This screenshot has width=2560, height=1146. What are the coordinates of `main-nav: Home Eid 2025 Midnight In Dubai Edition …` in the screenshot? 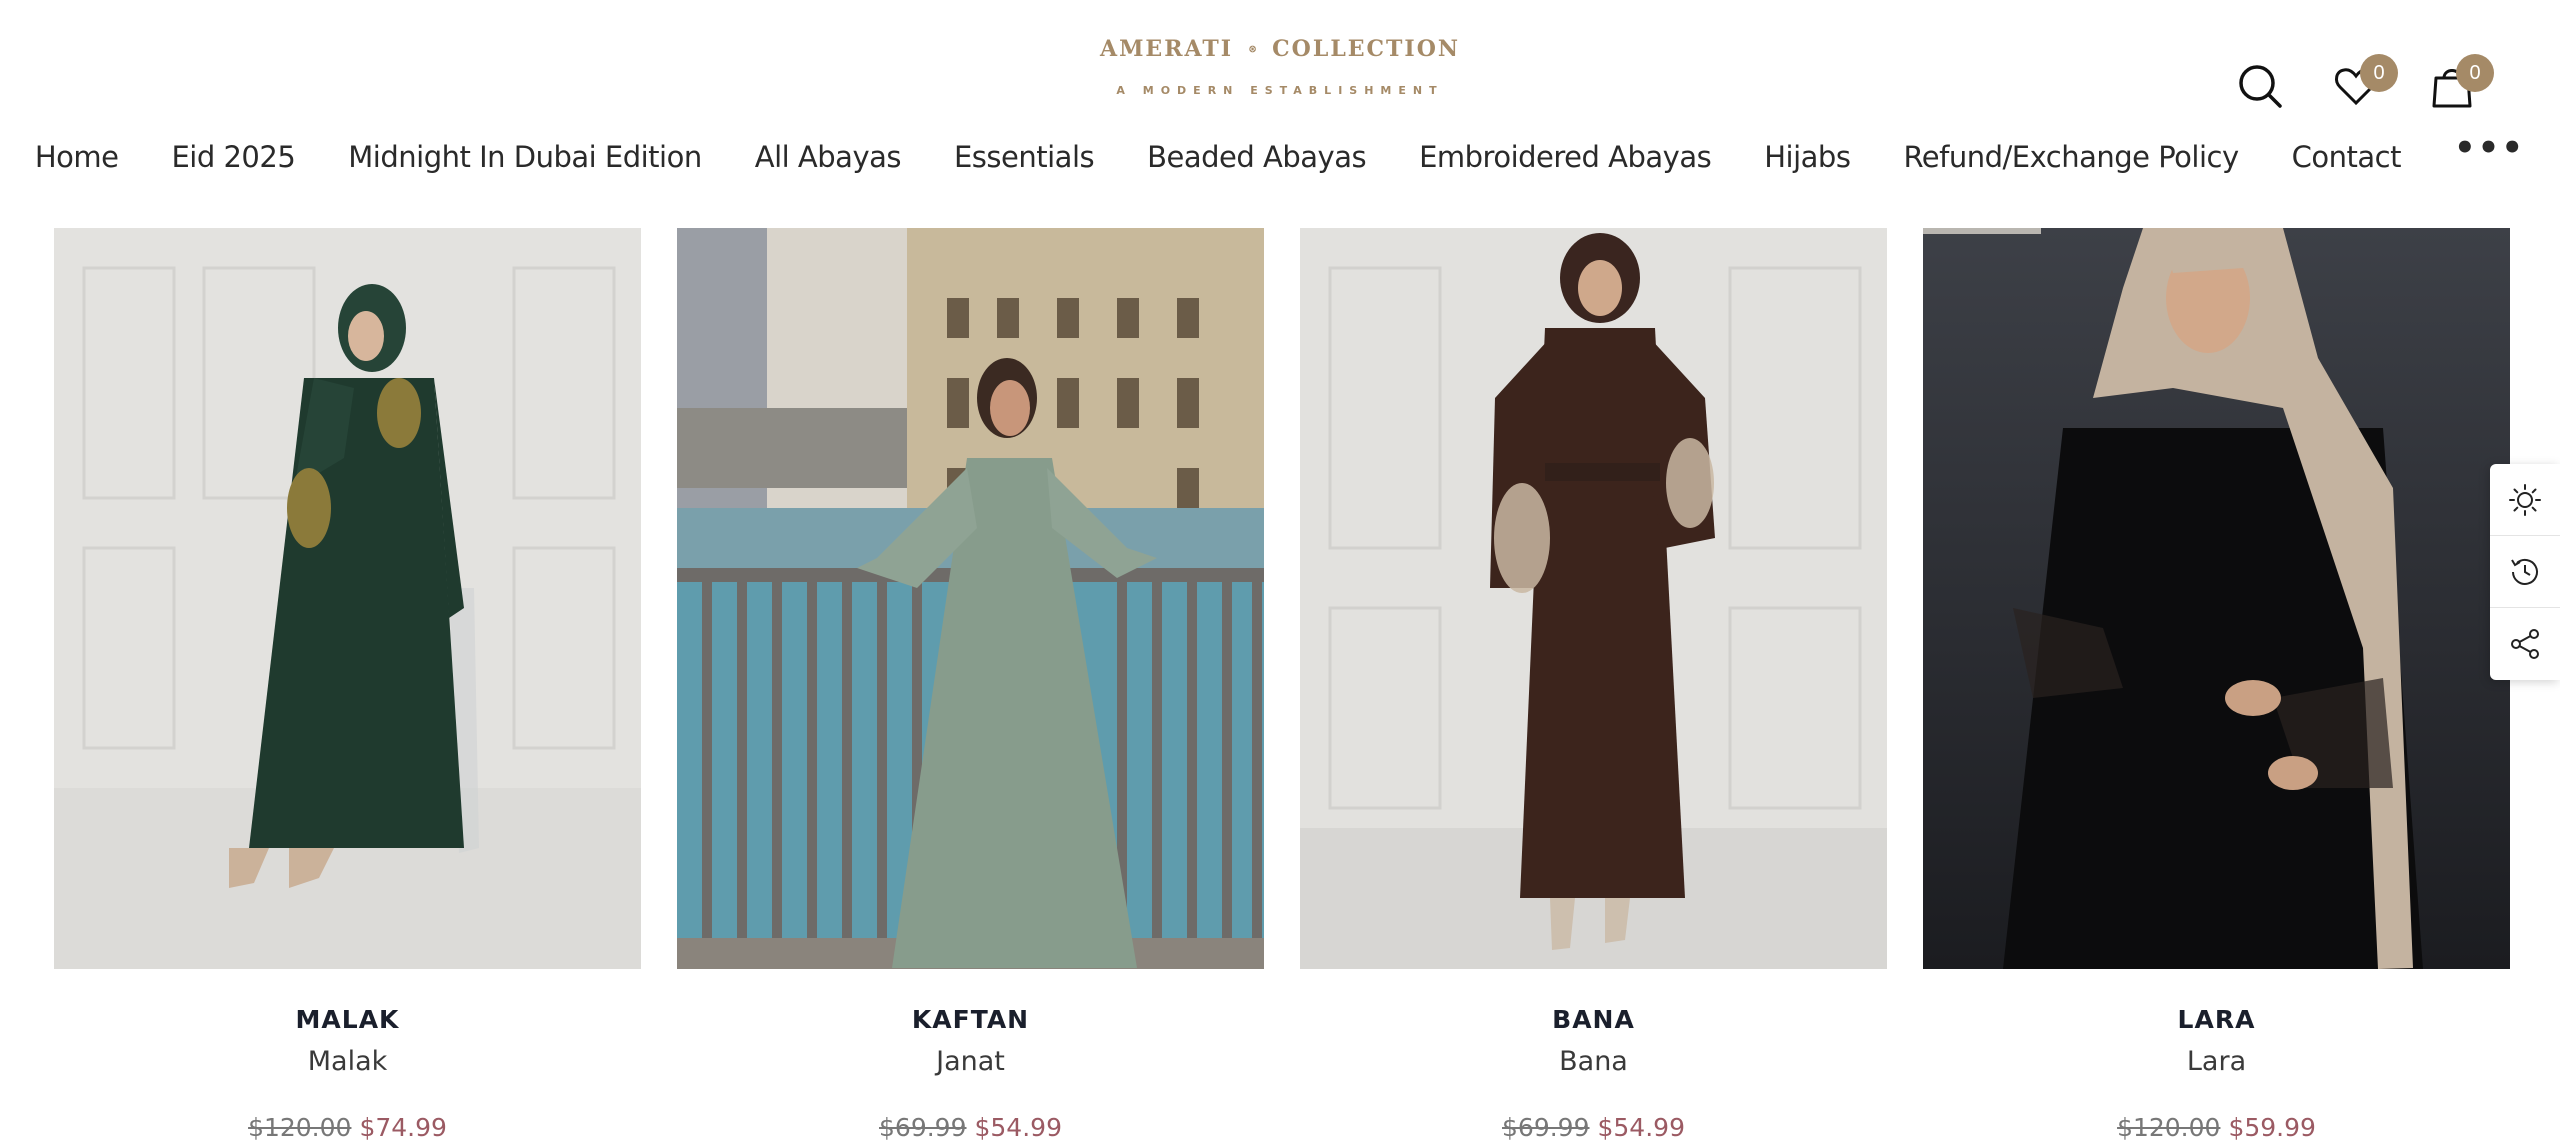 It's located at (1280, 151).